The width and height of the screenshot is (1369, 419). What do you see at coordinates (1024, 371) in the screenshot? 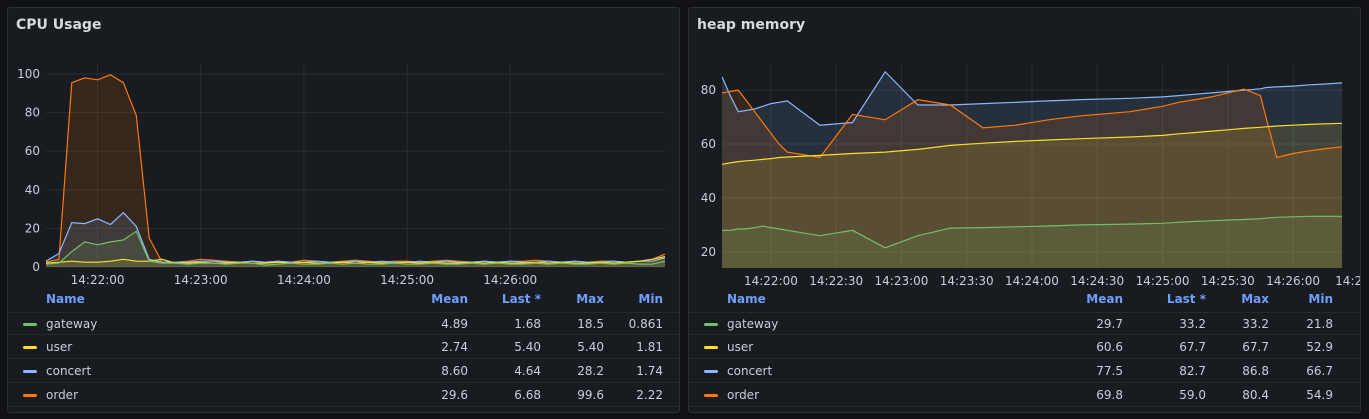
I see `legend-row-concert: concert 77.5 82.7 86.8 66.7` at bounding box center [1024, 371].